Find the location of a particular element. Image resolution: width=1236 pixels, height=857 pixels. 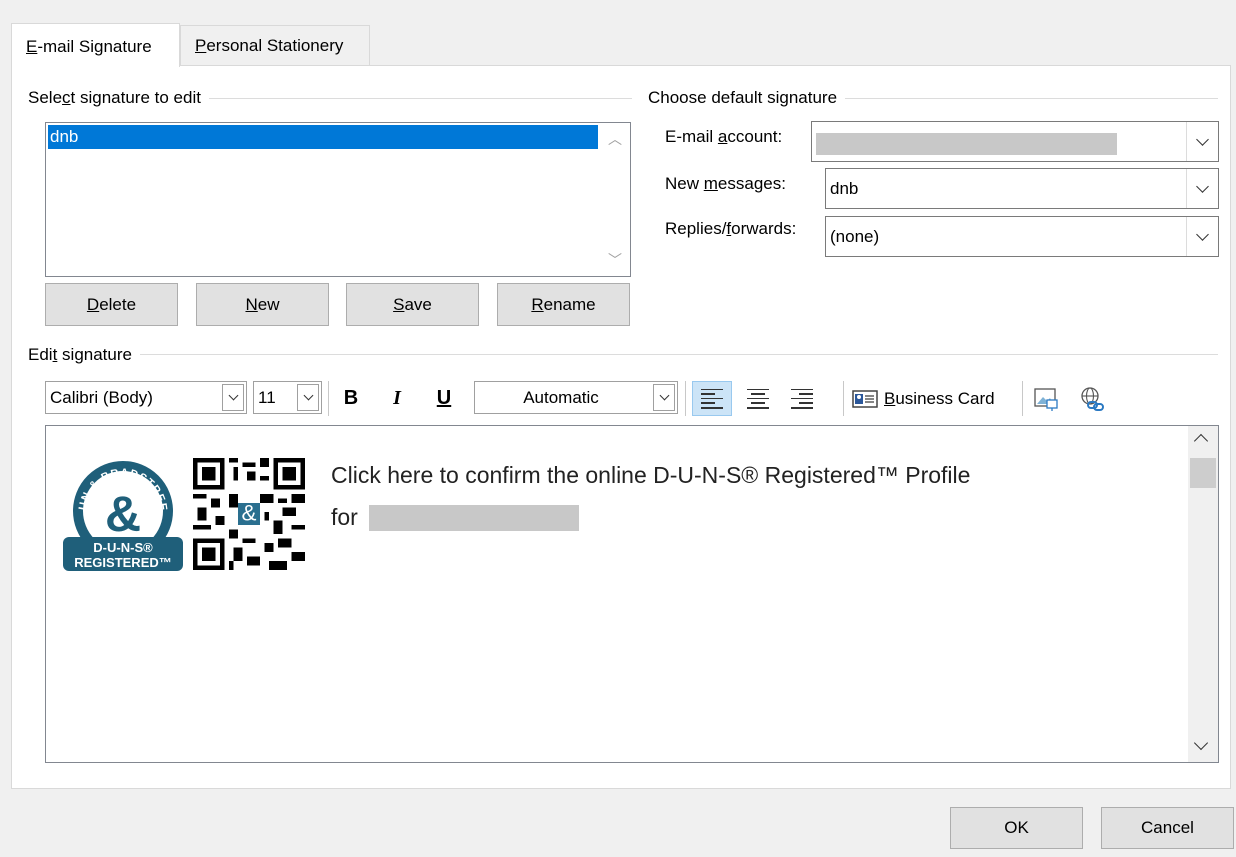

svg-text: D-U-N-S® is located at coordinates (123, 547).